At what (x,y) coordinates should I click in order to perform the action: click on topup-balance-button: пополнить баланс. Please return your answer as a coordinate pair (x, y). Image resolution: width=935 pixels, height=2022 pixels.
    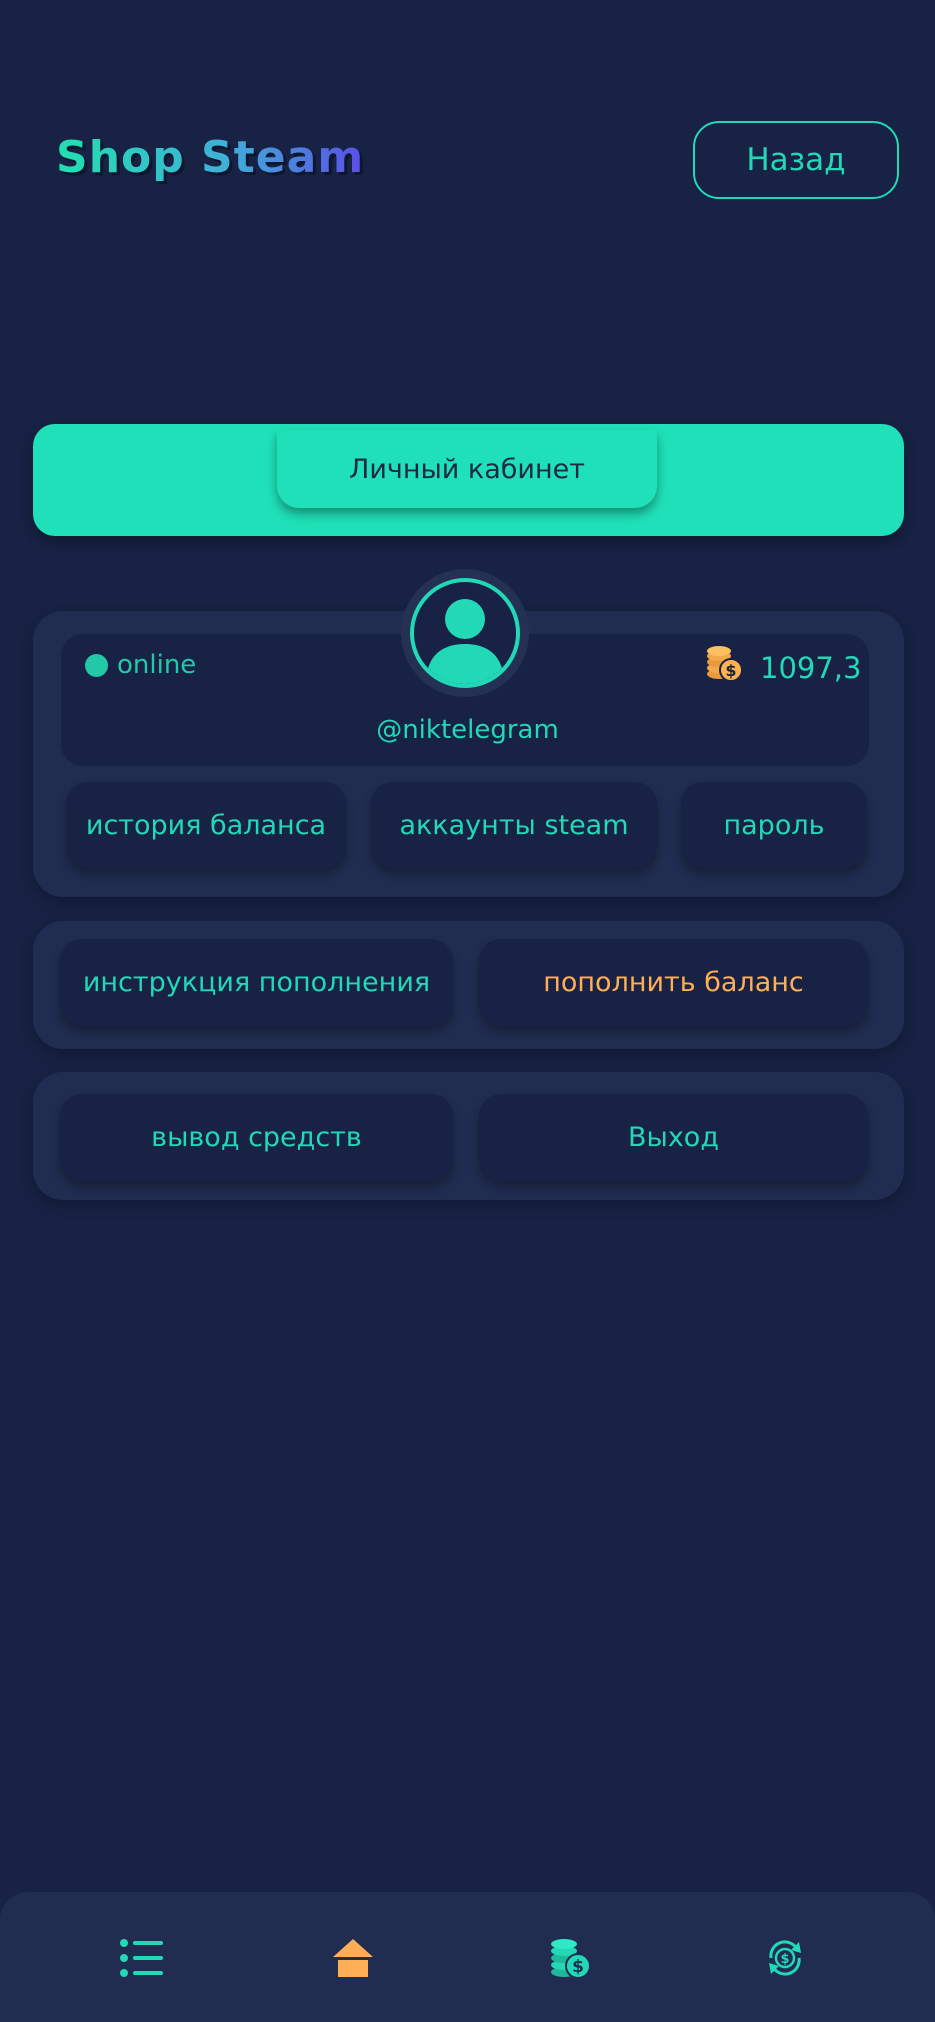
    Looking at the image, I should click on (673, 982).